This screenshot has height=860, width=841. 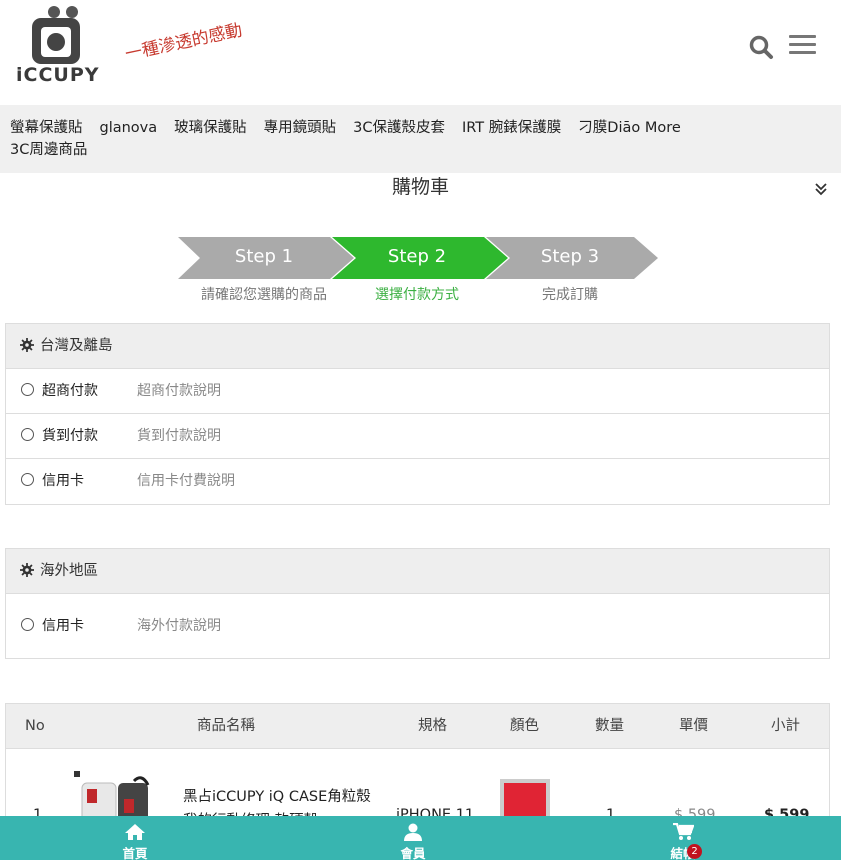 What do you see at coordinates (821, 189) in the screenshot?
I see `double-chevron-down-icon` at bounding box center [821, 189].